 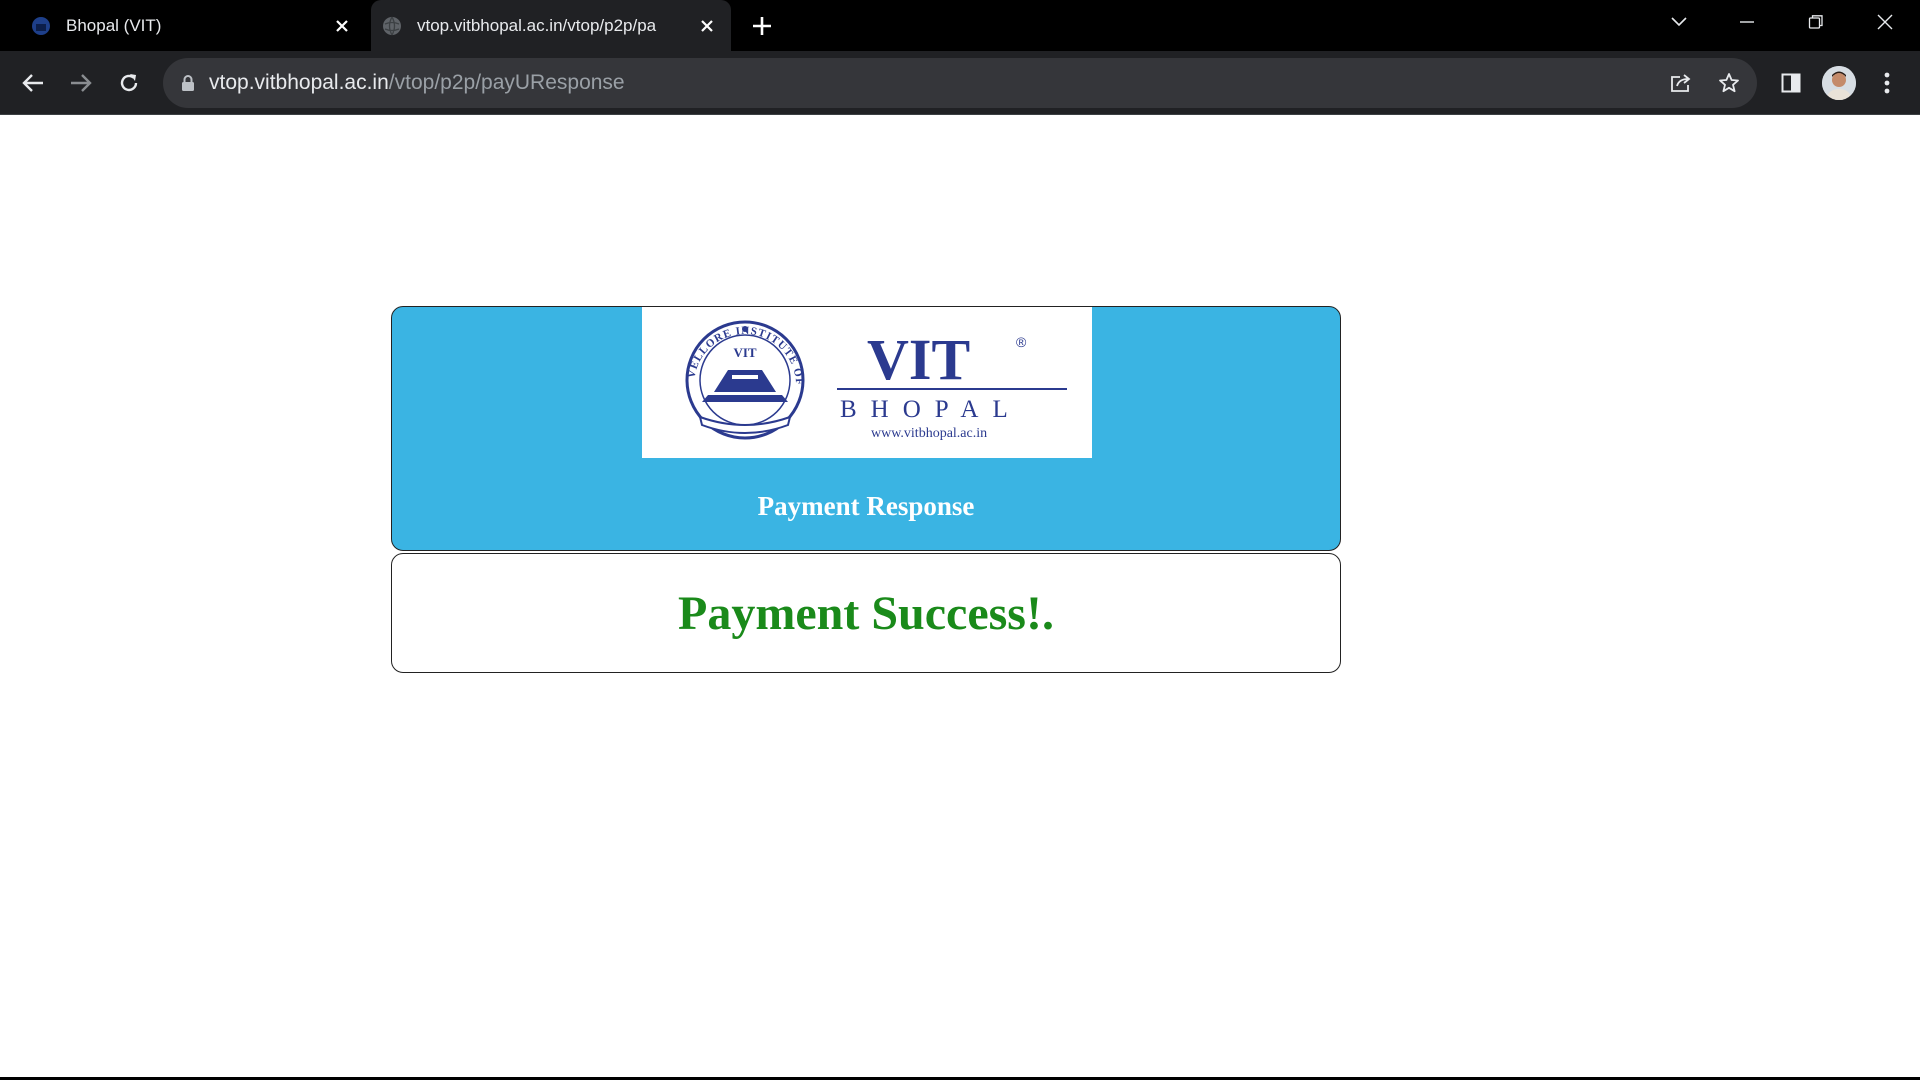 I want to click on share-icon, so click(x=1681, y=83).